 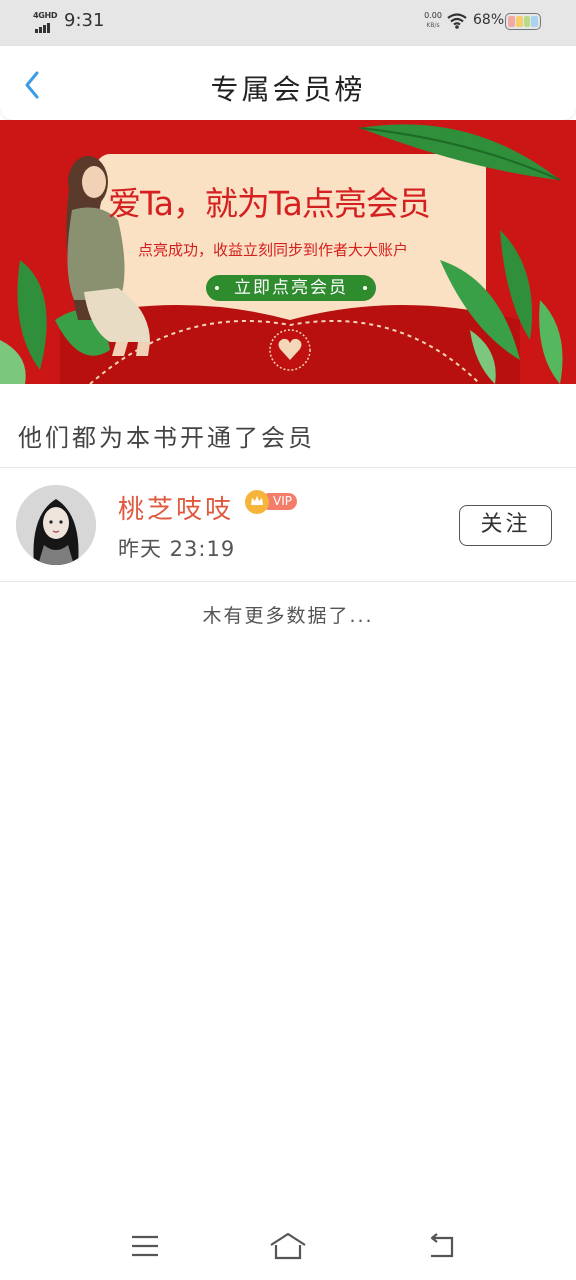 I want to click on wifi-icon, so click(x=457, y=23).